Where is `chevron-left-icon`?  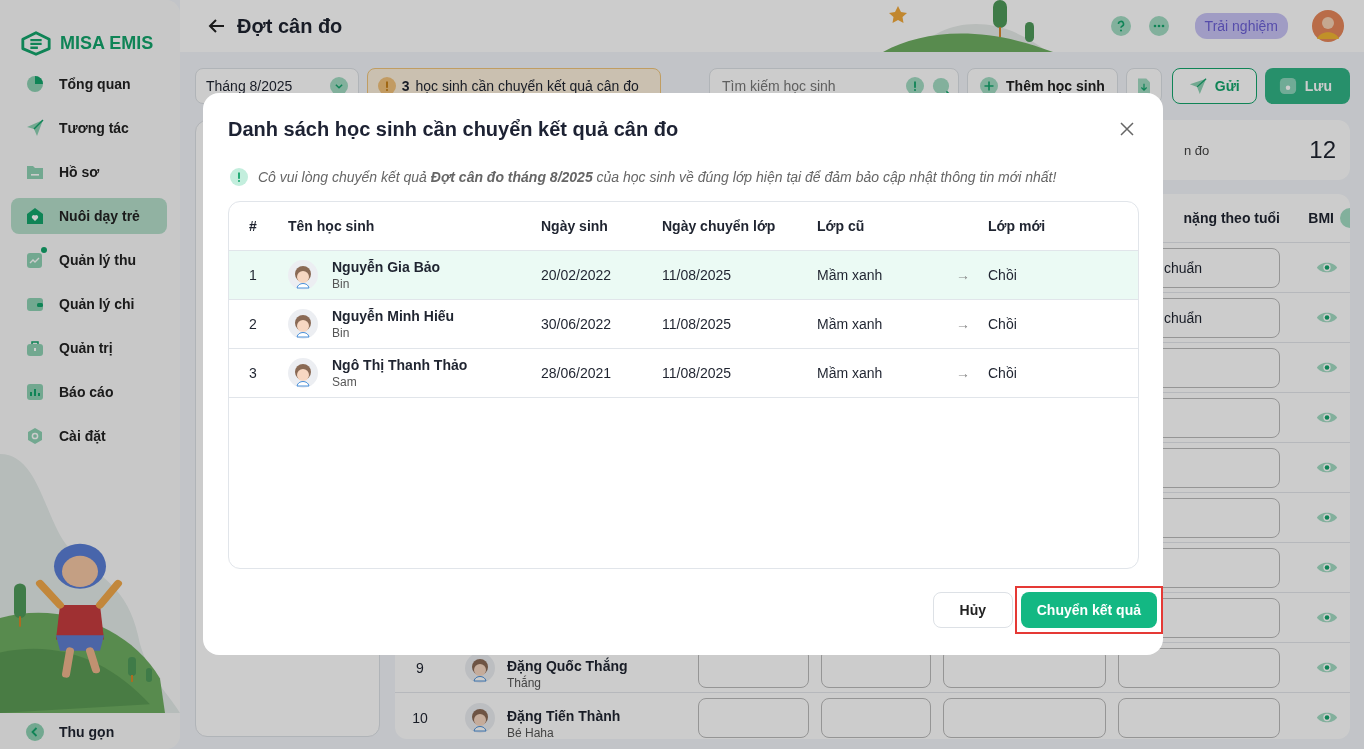 chevron-left-icon is located at coordinates (35, 732).